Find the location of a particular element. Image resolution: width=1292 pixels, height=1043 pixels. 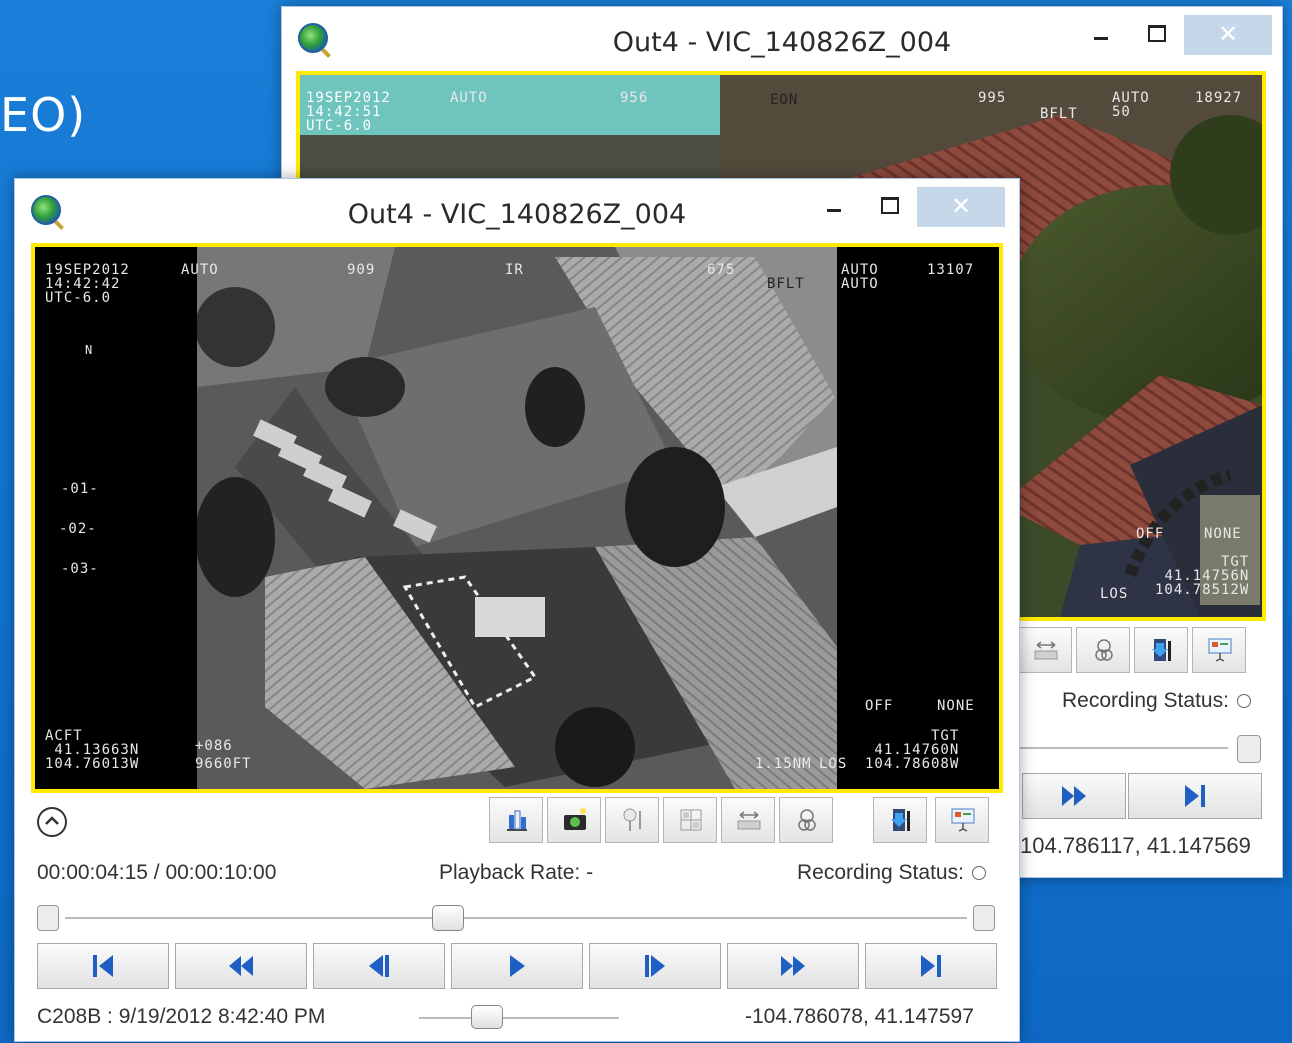

zoom-slider-thumb is located at coordinates (487, 1017).